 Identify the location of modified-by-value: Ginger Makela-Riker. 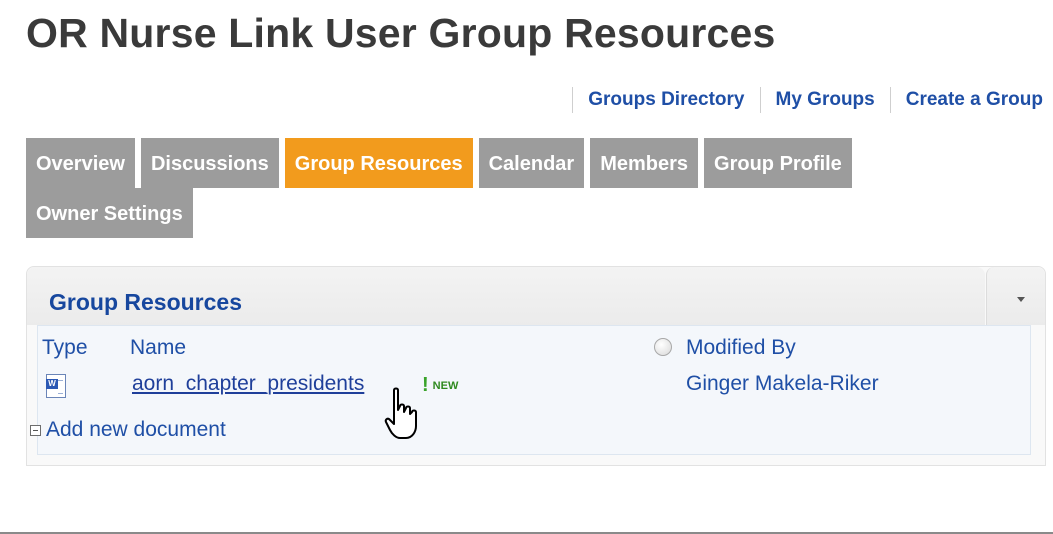
(782, 383).